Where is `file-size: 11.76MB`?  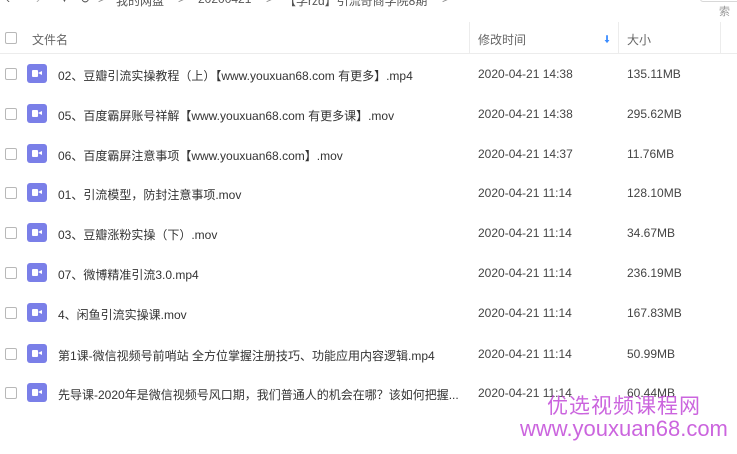
file-size: 11.76MB is located at coordinates (651, 154).